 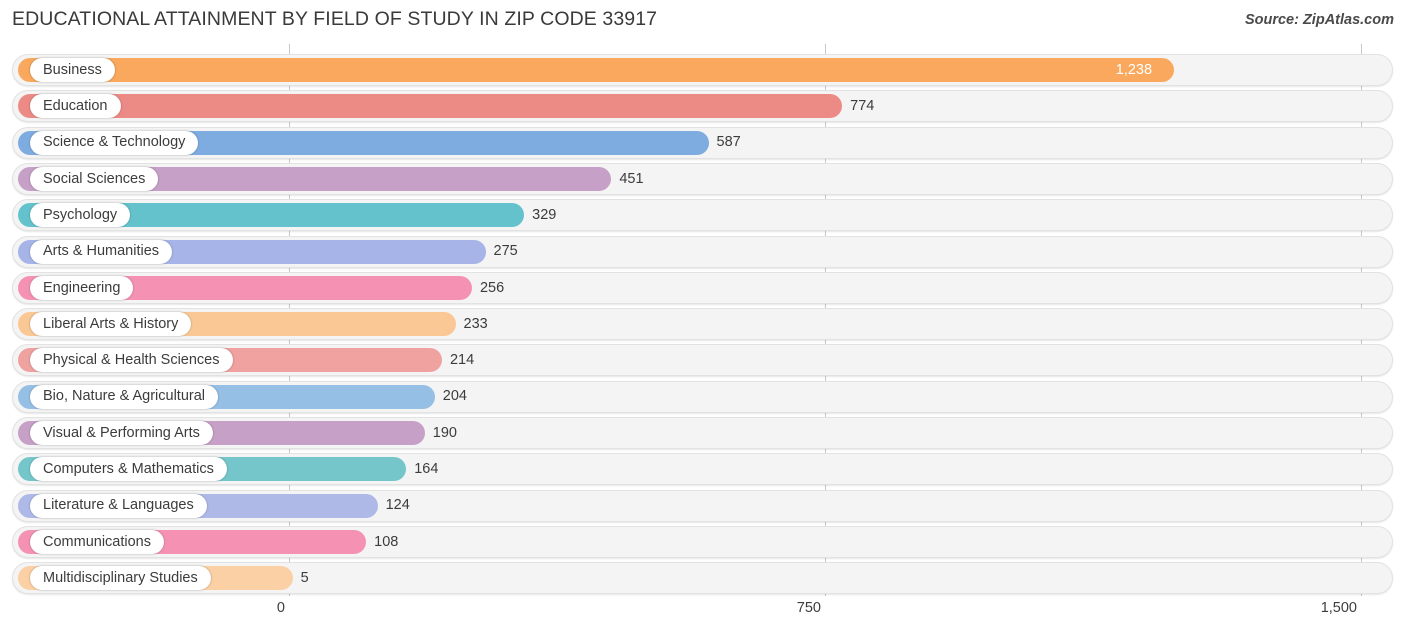 I want to click on bar-value-label: 1,238, so click(x=1134, y=69).